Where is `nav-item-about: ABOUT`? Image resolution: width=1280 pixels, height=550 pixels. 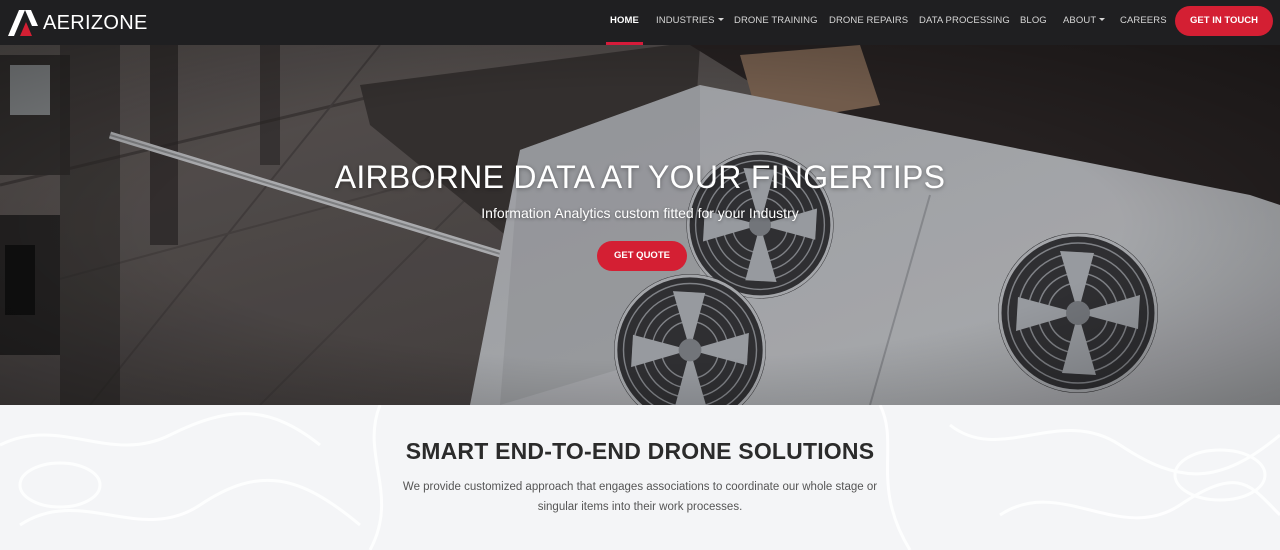
nav-item-about: ABOUT is located at coordinates (1084, 22).